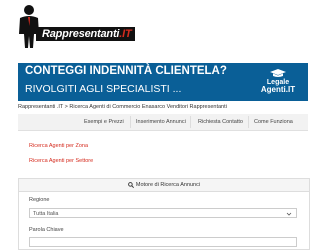 This screenshot has width=320, height=250. What do you see at coordinates (125, 34) in the screenshot?
I see `logo-suffix: .IT` at bounding box center [125, 34].